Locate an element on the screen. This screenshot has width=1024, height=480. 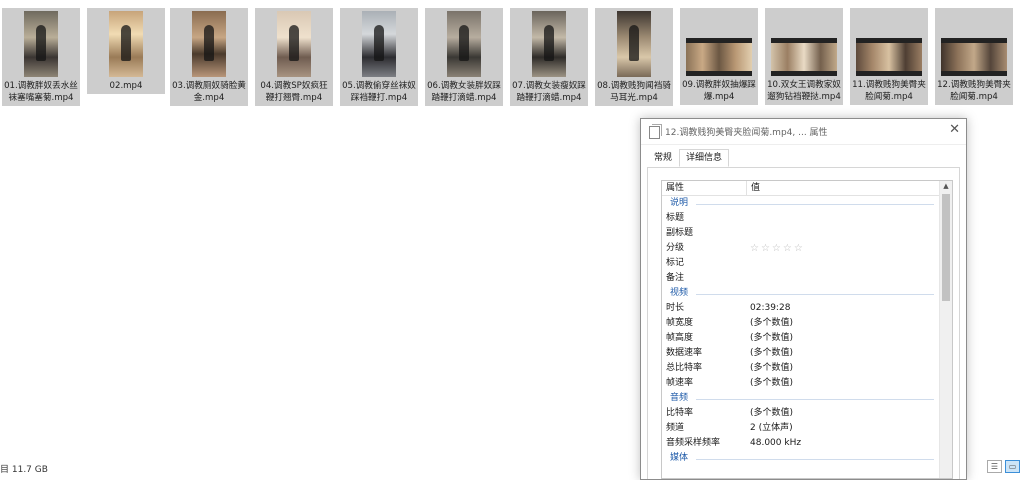
file-item: 02.mp4 is located at coordinates (126, 51).